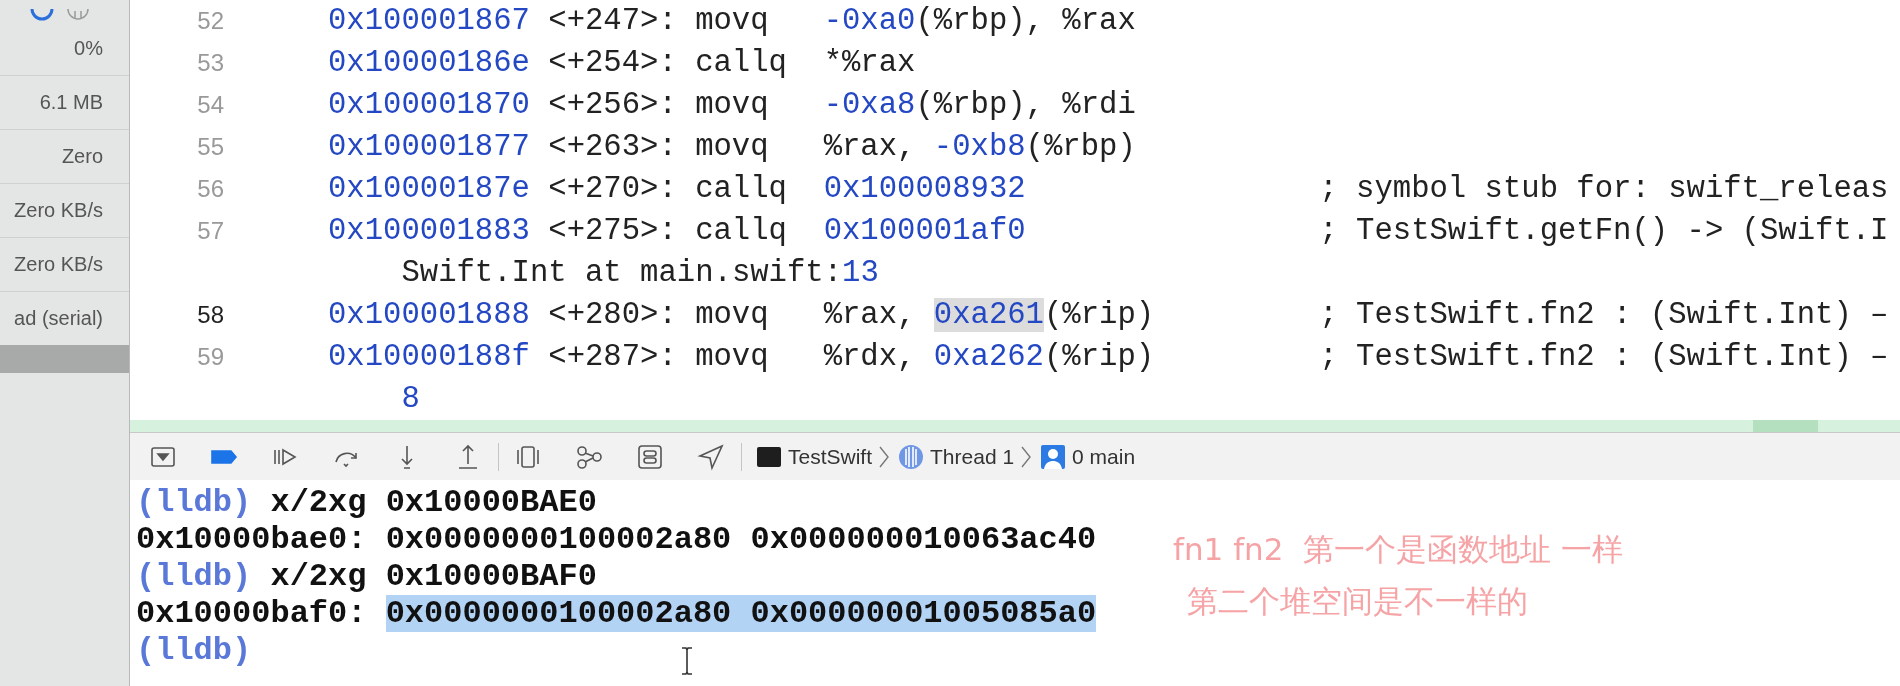  Describe the element at coordinates (613, 189) in the screenshot. I see `instruction-offset: <+270>:` at that location.